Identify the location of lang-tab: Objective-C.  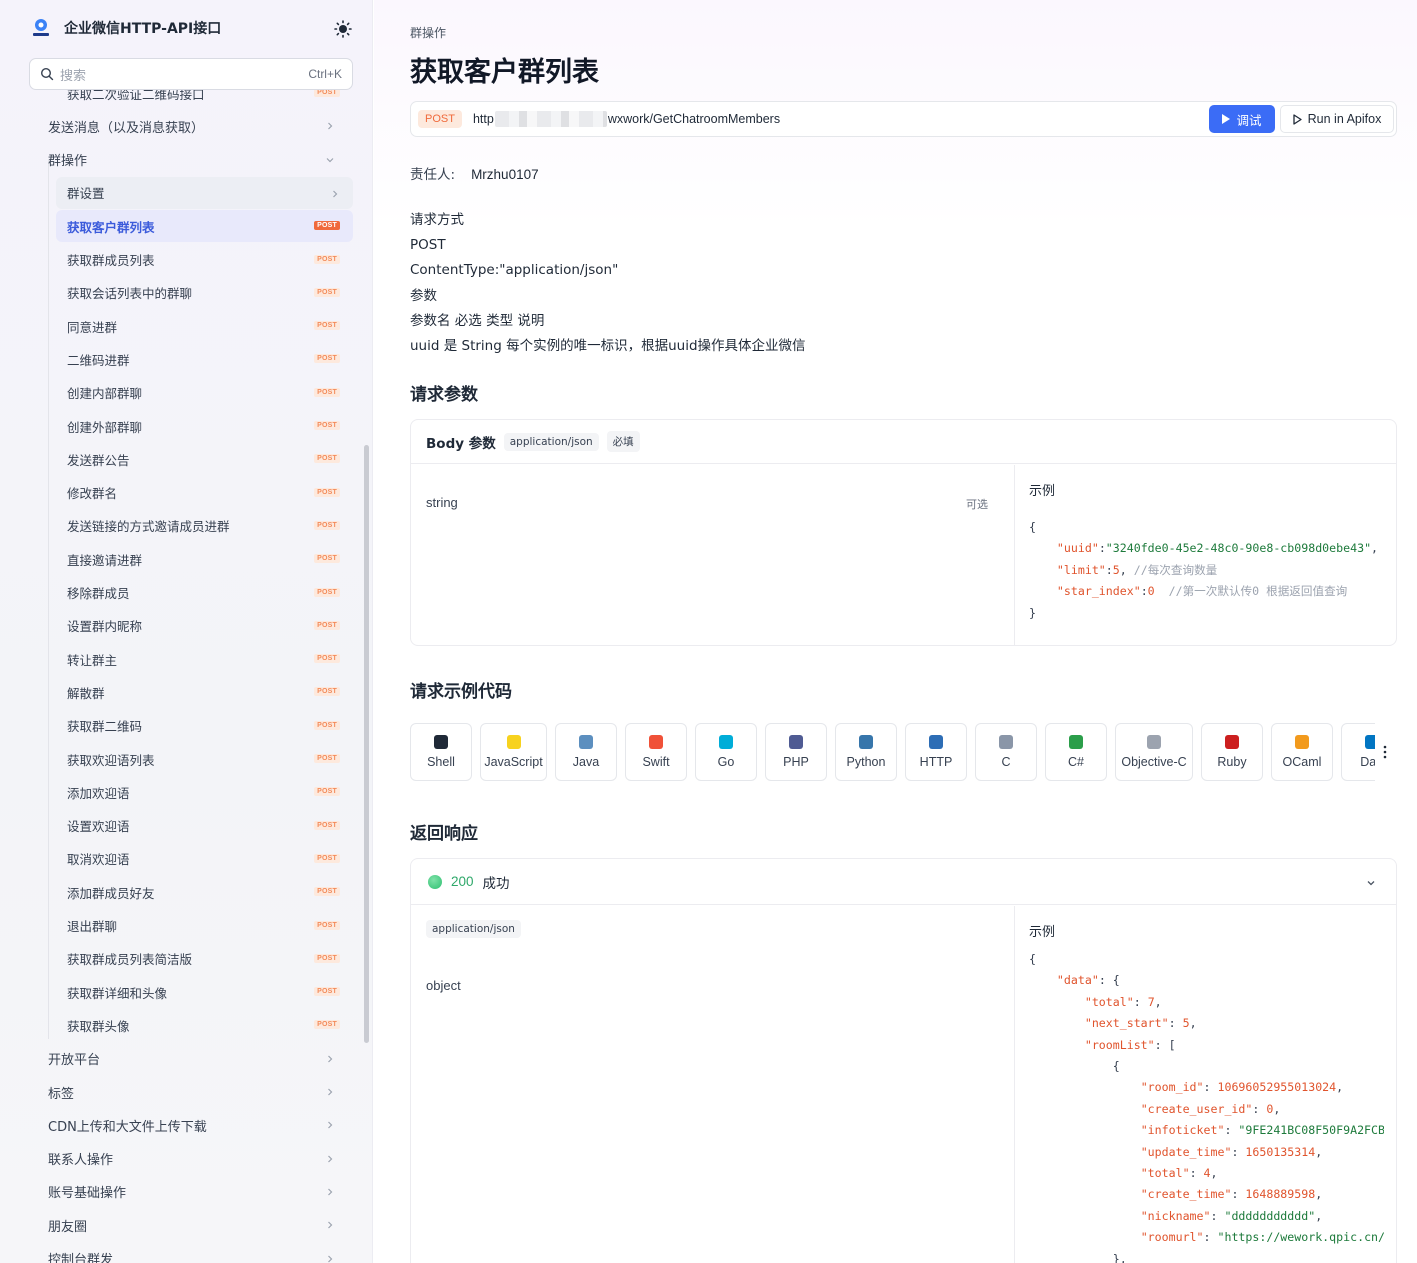
(1154, 752).